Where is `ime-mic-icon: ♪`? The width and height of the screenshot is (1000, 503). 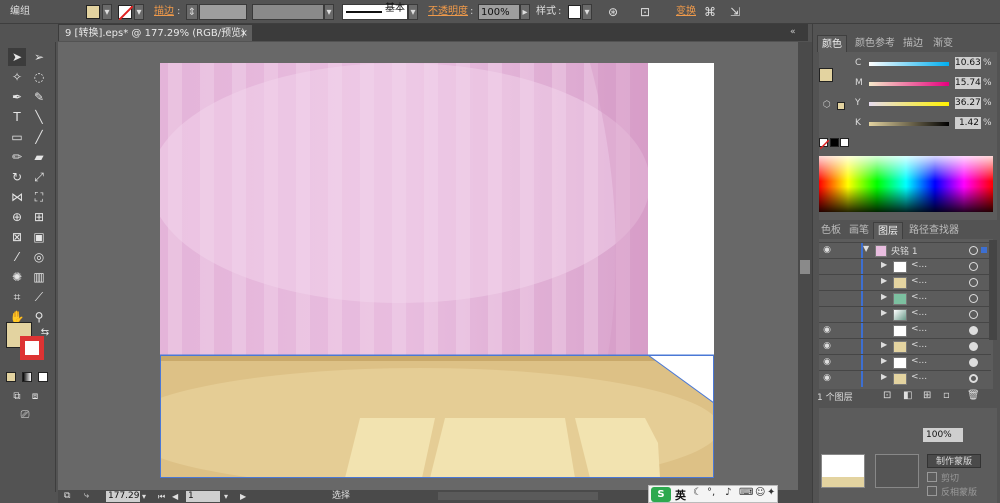 ime-mic-icon: ♪ is located at coordinates (728, 492).